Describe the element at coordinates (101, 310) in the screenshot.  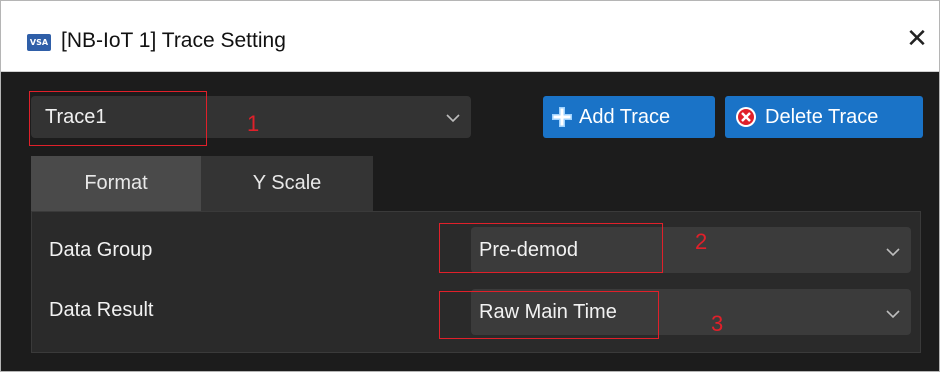
I see `data-result-label: Data Result` at that location.